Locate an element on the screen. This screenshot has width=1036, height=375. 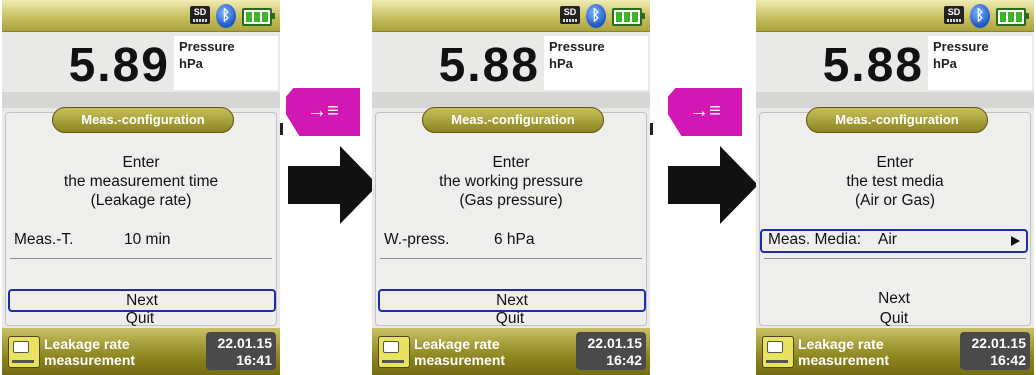
footer-bar: Leakage rate measurement 22.01.15 16:41 is located at coordinates (141, 351).